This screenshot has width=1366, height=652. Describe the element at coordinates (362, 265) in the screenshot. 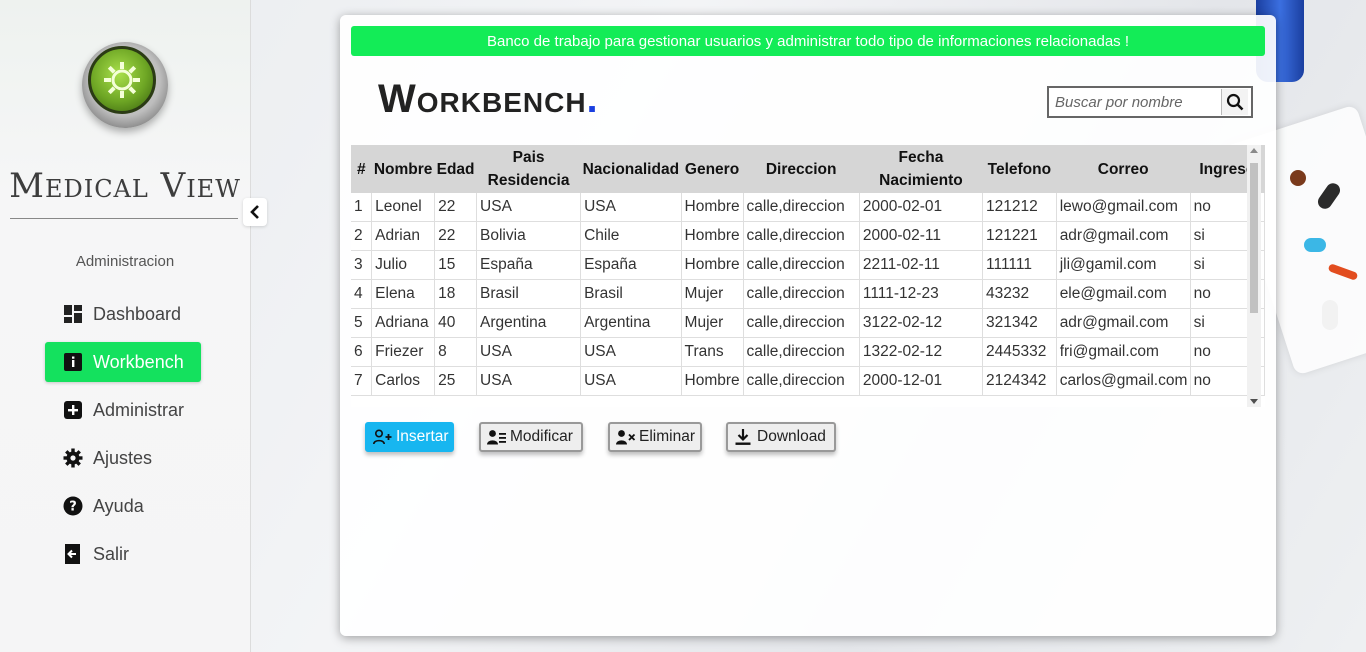

I see `table-cell: 3` at that location.